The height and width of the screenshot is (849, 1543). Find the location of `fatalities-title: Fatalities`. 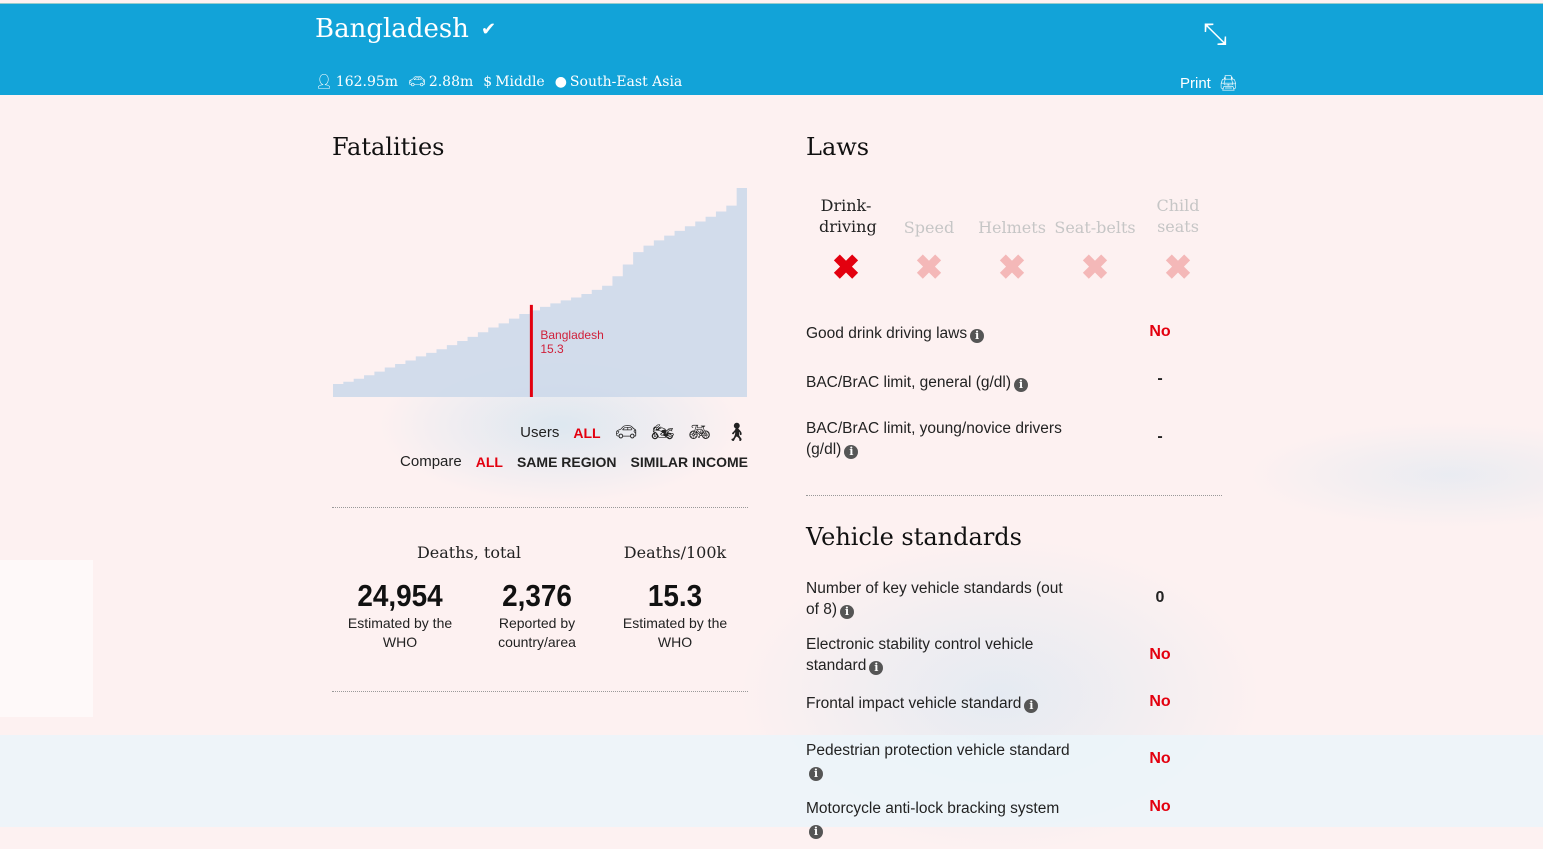

fatalities-title: Fatalities is located at coordinates (388, 147).